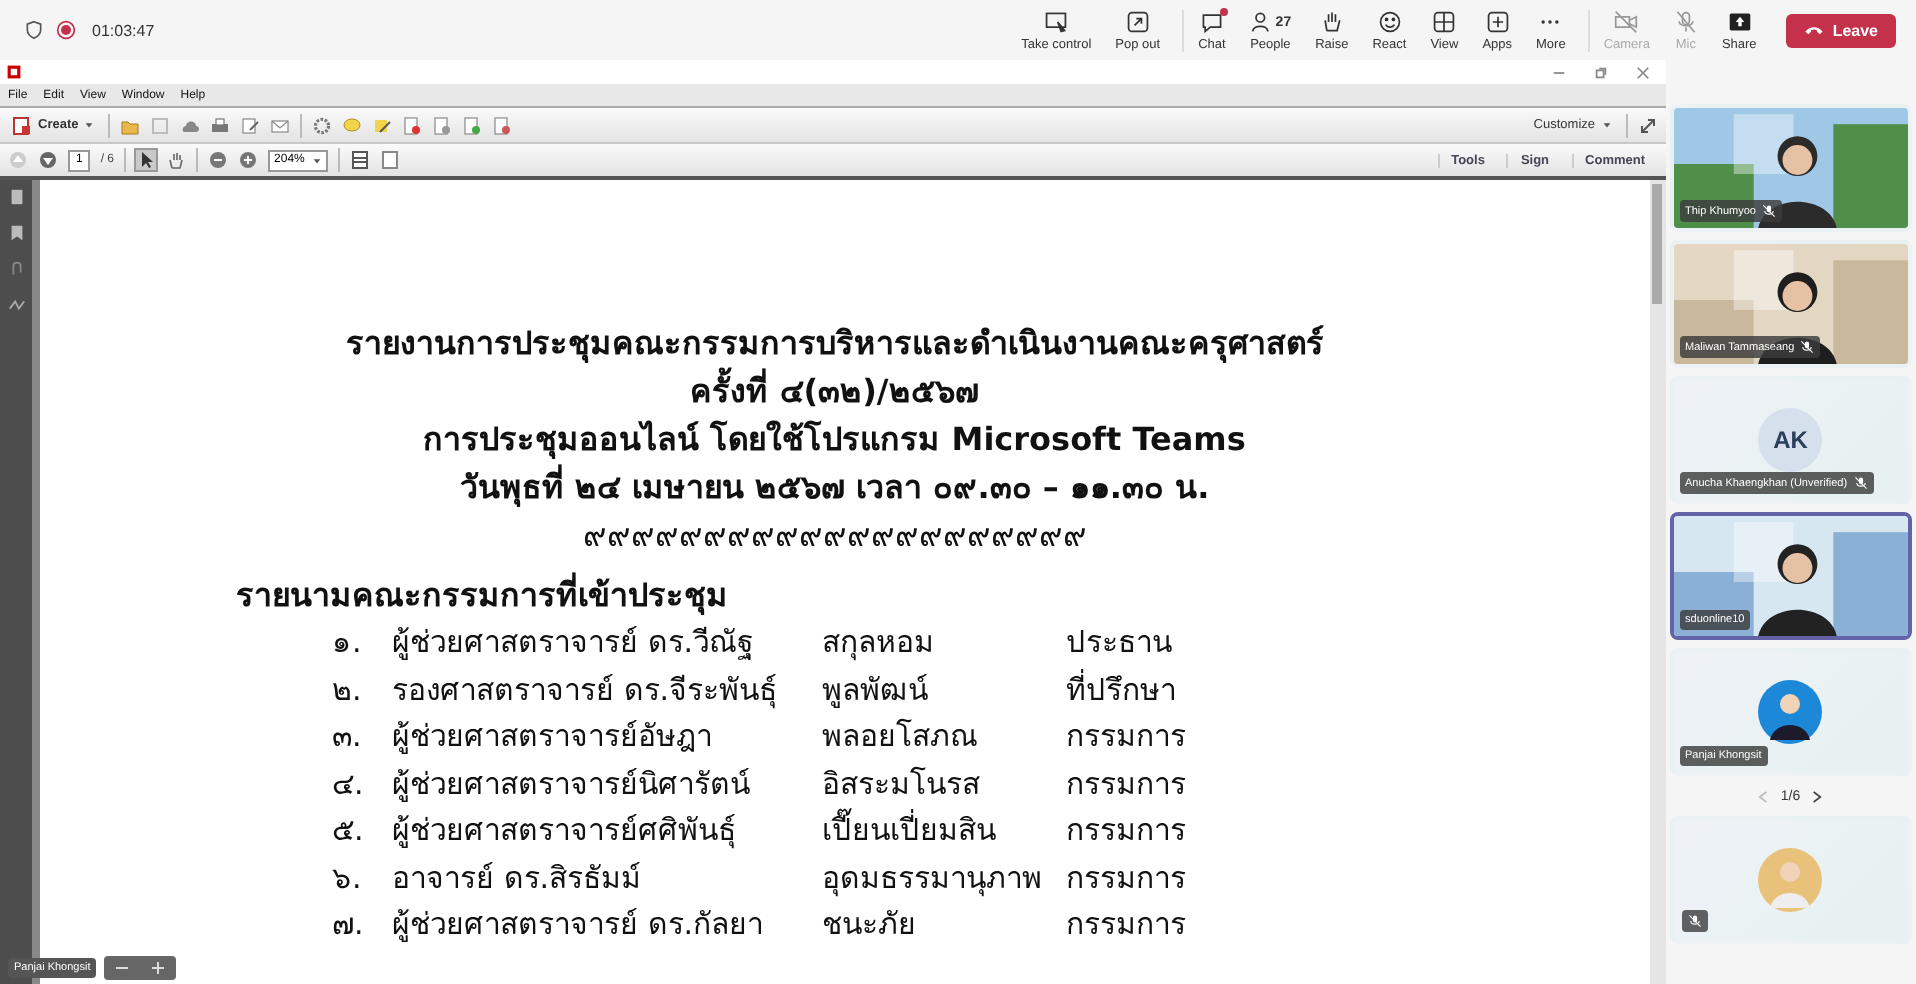 The height and width of the screenshot is (984, 1916). Describe the element at coordinates (1790, 440) in the screenshot. I see `initials-avatar: AK` at that location.